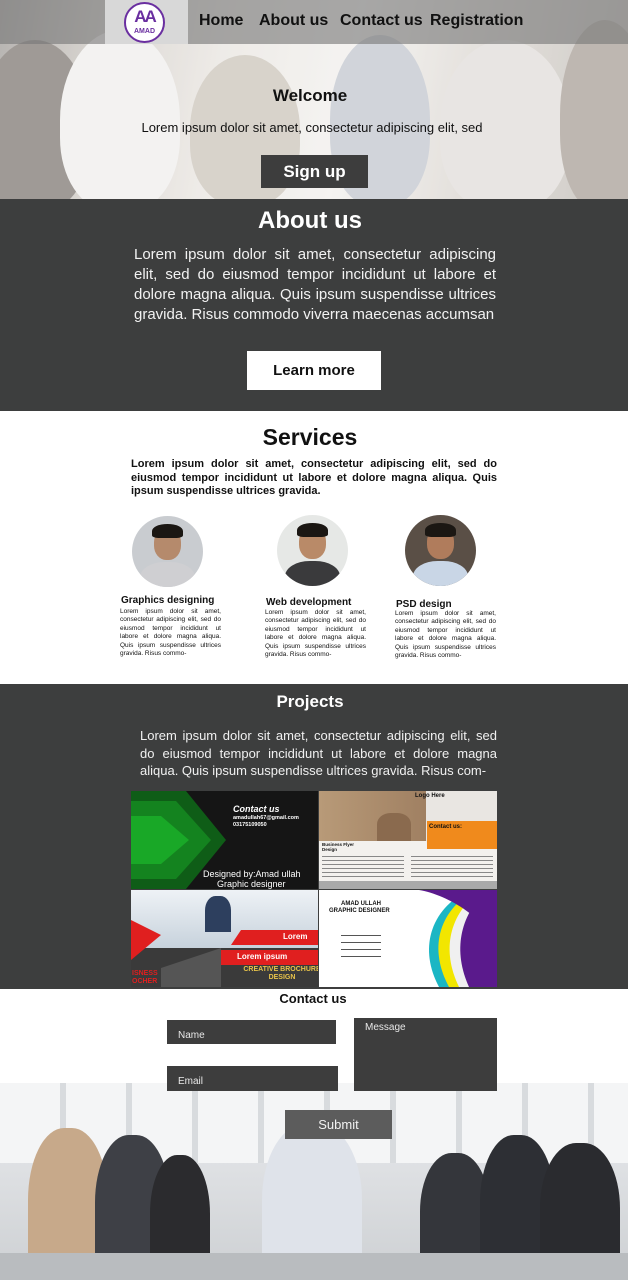 The width and height of the screenshot is (628, 1280). I want to click on card4-role: GRAPHIC DESIGNER, so click(359, 911).